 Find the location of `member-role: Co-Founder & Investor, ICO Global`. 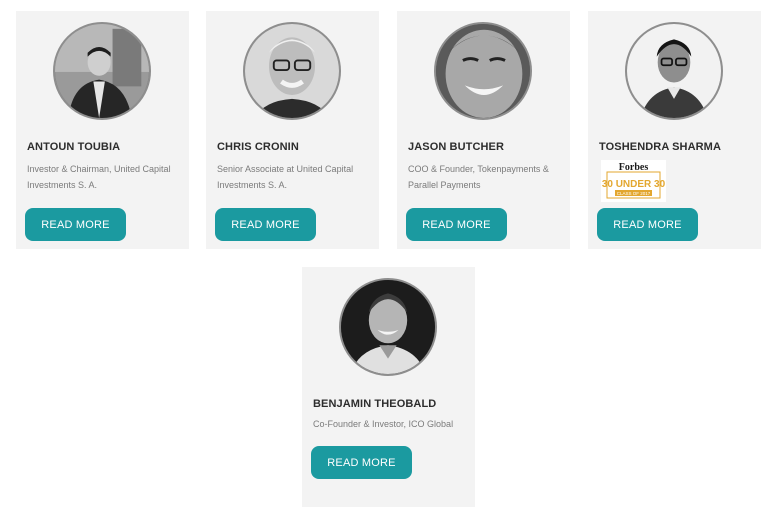

member-role: Co-Founder & Investor, ICO Global is located at coordinates (383, 424).